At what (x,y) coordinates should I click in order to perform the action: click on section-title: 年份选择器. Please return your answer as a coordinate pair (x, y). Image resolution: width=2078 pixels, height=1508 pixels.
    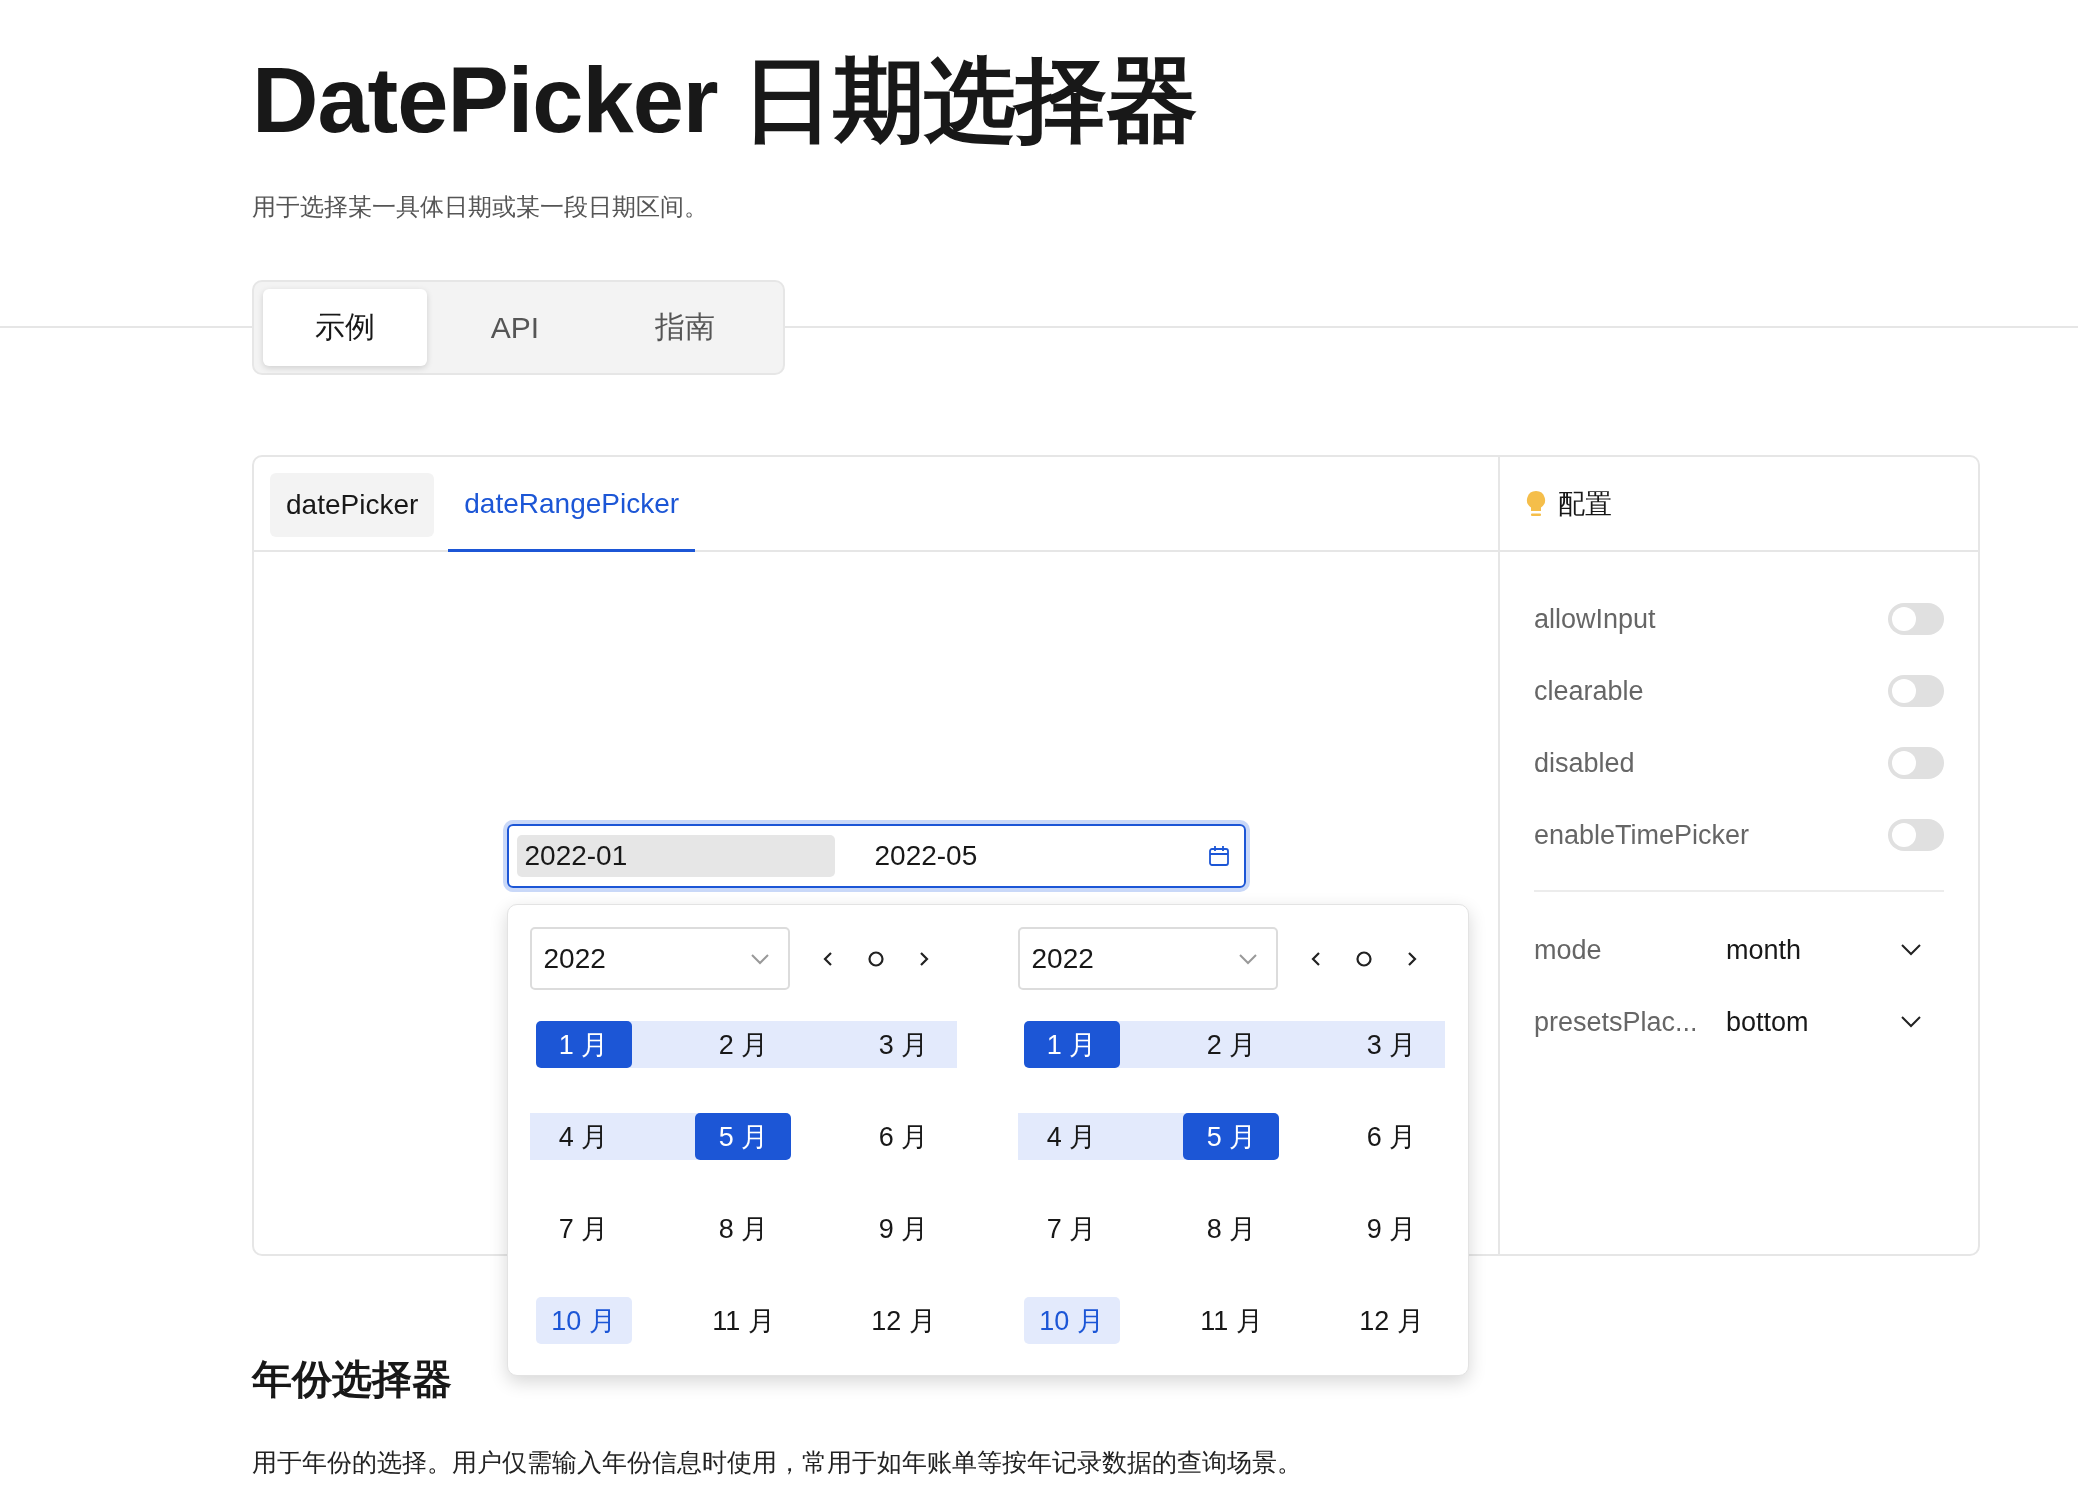
    Looking at the image, I should click on (352, 1379).